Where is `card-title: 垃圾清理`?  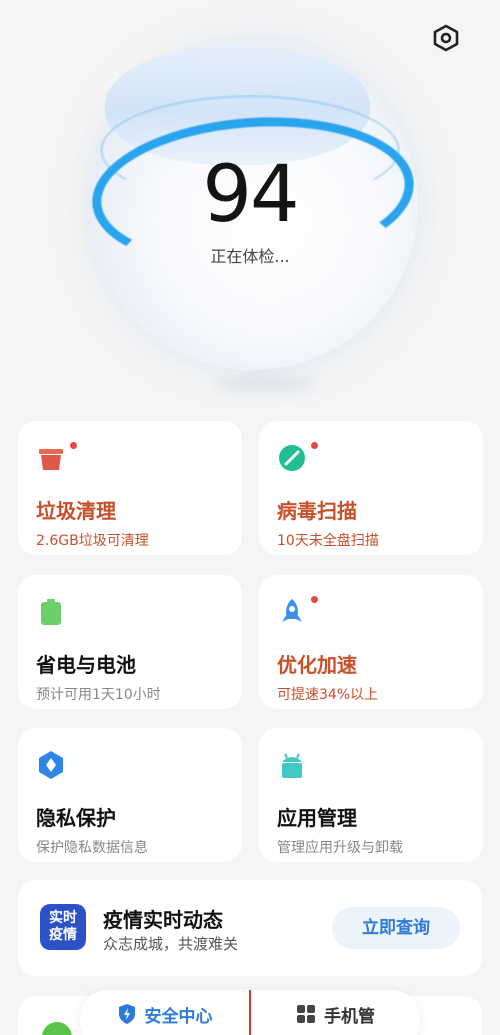
card-title: 垃圾清理 is located at coordinates (76, 511).